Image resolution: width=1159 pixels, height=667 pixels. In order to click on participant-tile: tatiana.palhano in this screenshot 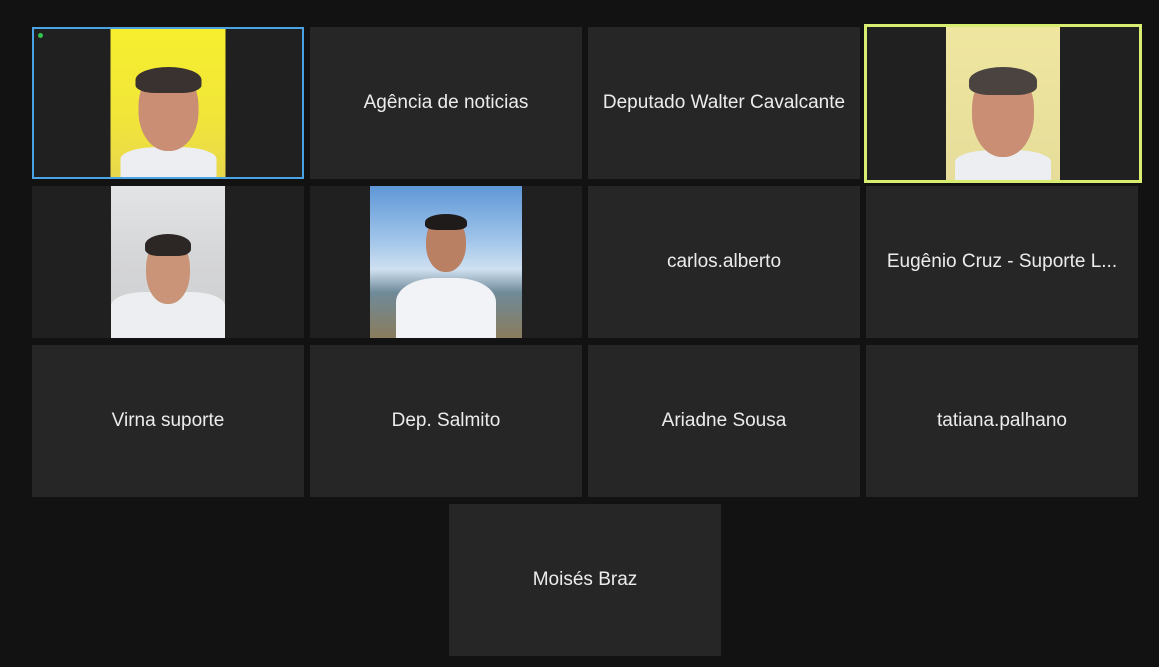, I will do `click(1002, 421)`.